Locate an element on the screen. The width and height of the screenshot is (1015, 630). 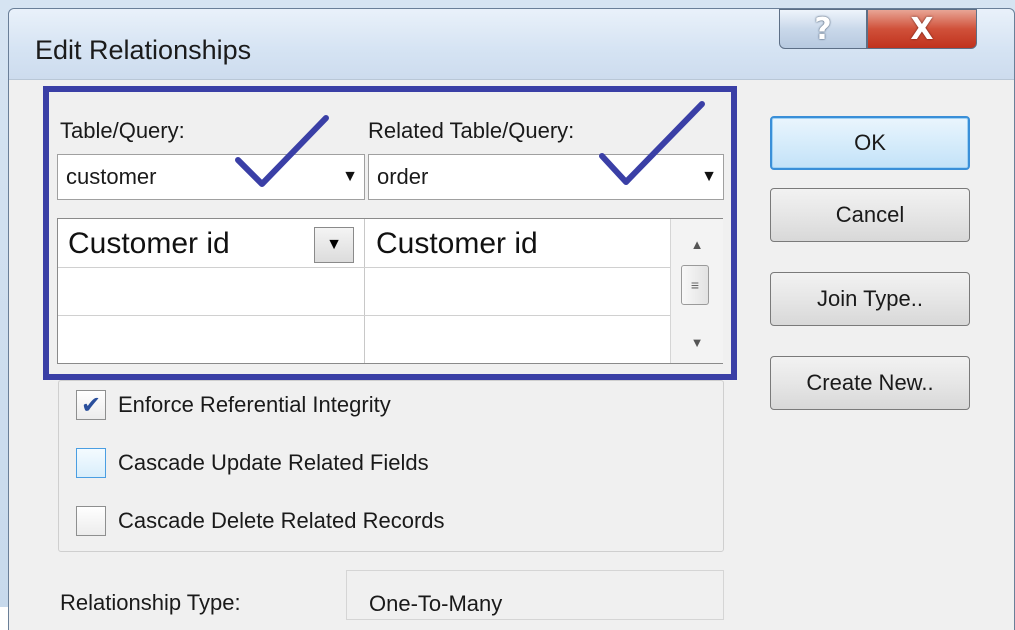
related-table-query-value: order is located at coordinates (403, 176).